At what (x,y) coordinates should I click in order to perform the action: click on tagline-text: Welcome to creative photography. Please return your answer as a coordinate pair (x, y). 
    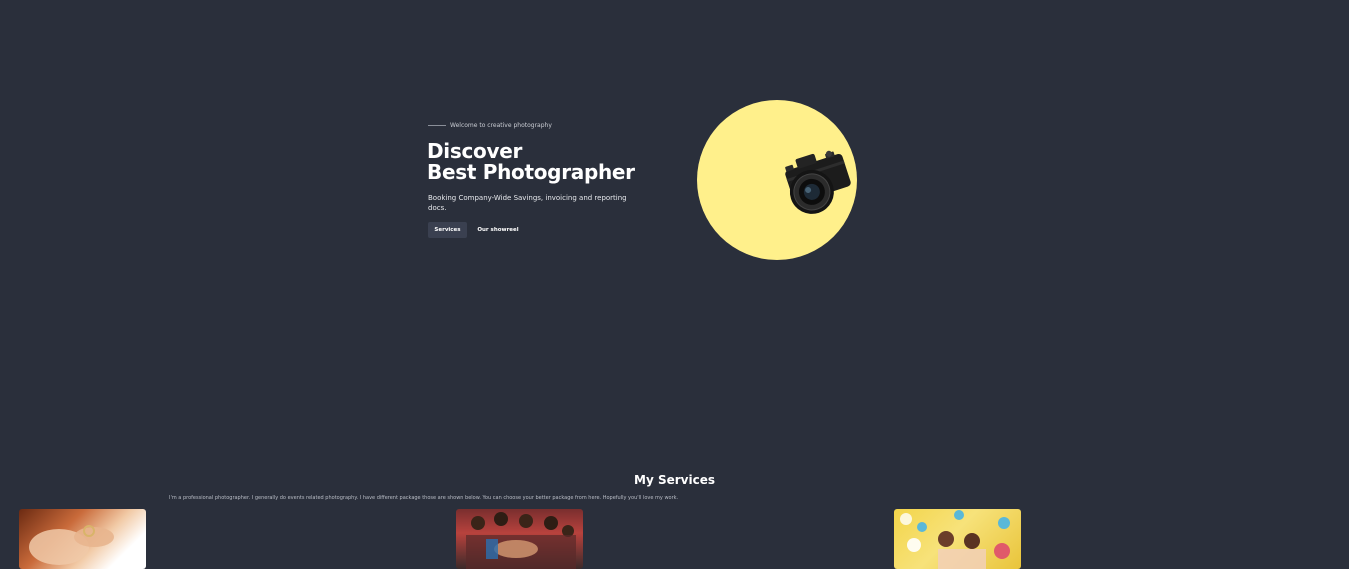
    Looking at the image, I should click on (501, 125).